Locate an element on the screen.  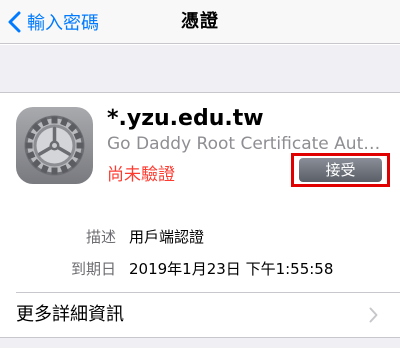
detail-label: 到期日 is located at coordinates (93, 269).